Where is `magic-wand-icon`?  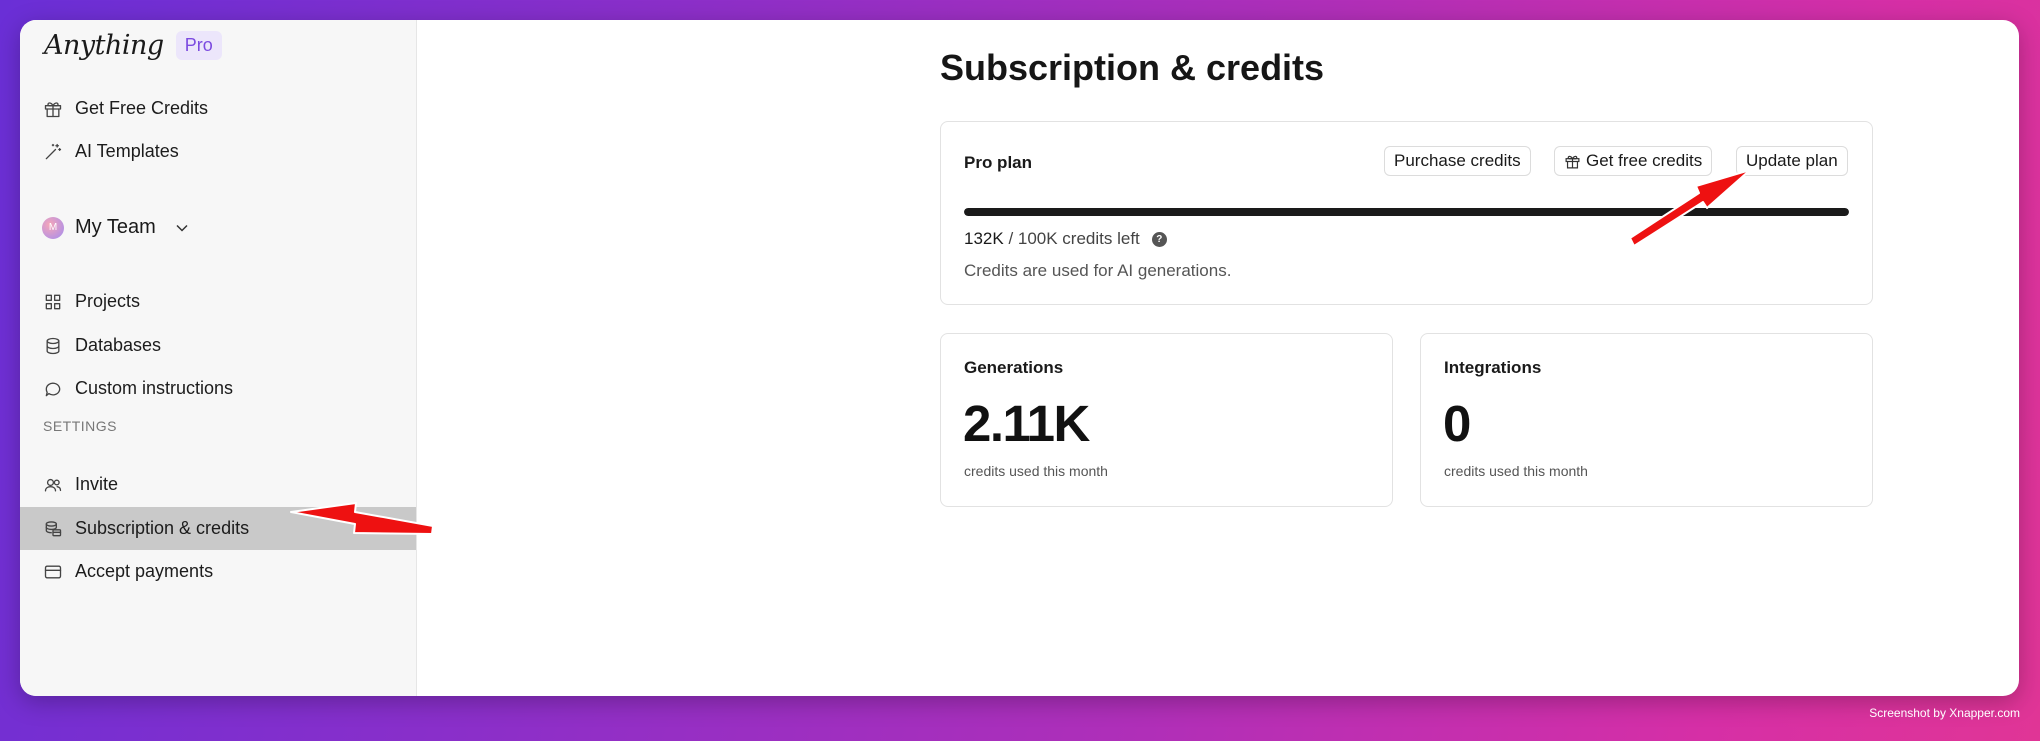 magic-wand-icon is located at coordinates (53, 152).